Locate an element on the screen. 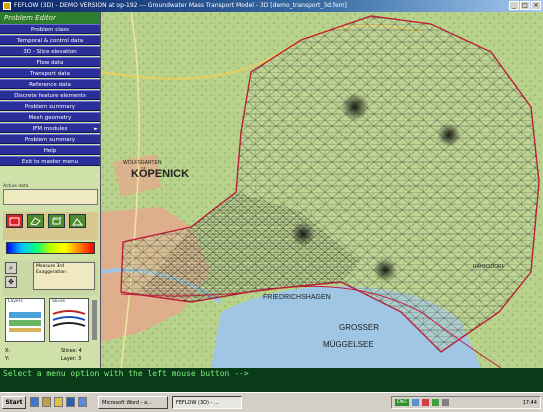 Image resolution: width=543 pixels, height=412 pixels. start-button: Start is located at coordinates (14, 402).